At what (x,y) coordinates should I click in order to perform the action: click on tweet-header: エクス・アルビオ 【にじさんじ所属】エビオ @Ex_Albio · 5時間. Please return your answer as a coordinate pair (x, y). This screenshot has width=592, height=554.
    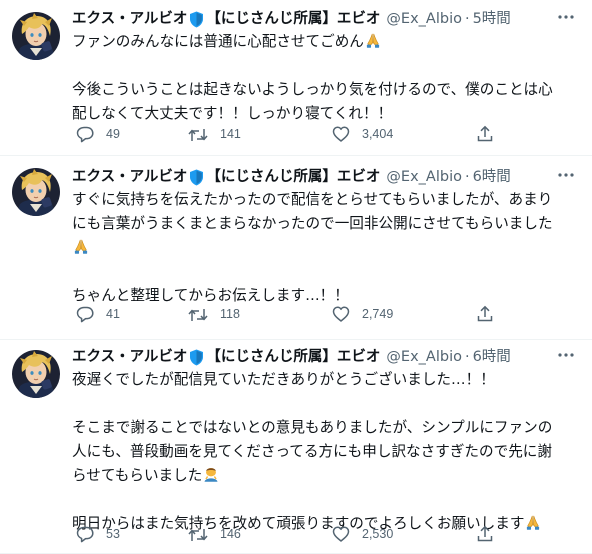
    Looking at the image, I should click on (312, 19).